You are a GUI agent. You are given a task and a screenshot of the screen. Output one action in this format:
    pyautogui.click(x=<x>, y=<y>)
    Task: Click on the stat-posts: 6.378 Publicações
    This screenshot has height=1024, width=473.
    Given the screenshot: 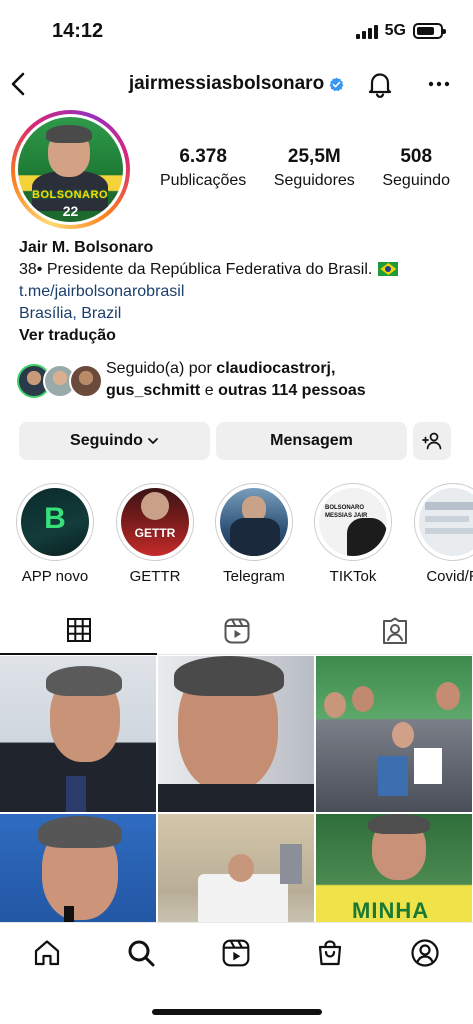 What is the action you would take?
    pyautogui.click(x=203, y=168)
    